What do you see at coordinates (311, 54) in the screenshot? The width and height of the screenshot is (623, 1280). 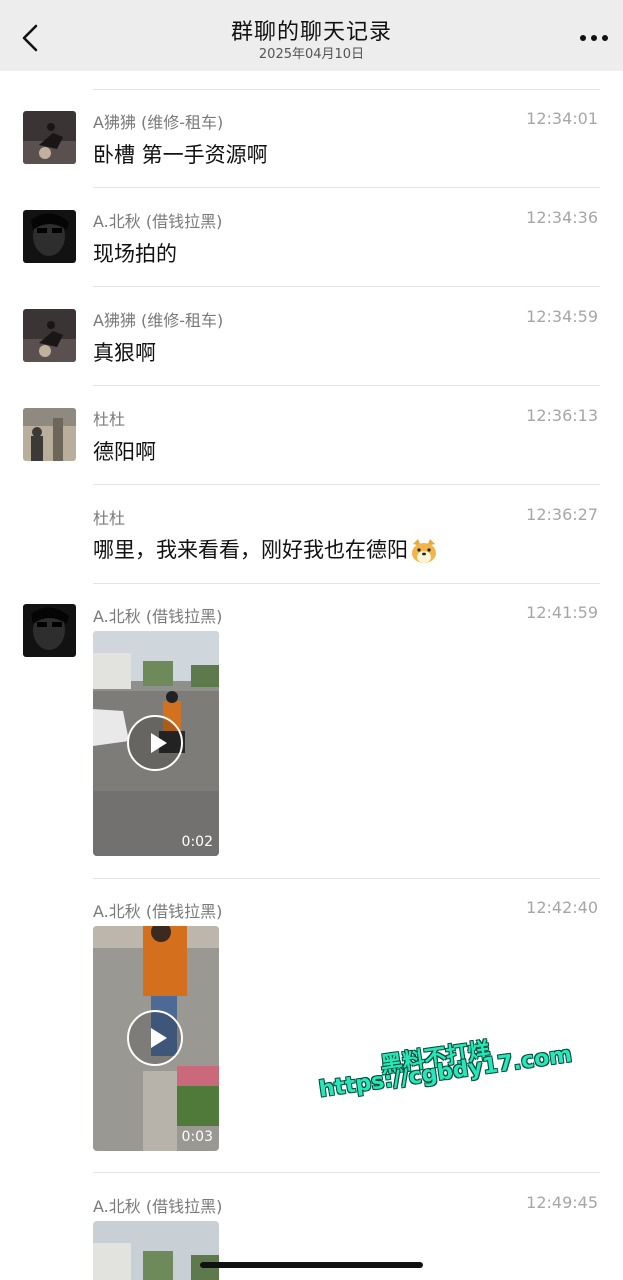 I see `page-date: 2025年04月10日` at bounding box center [311, 54].